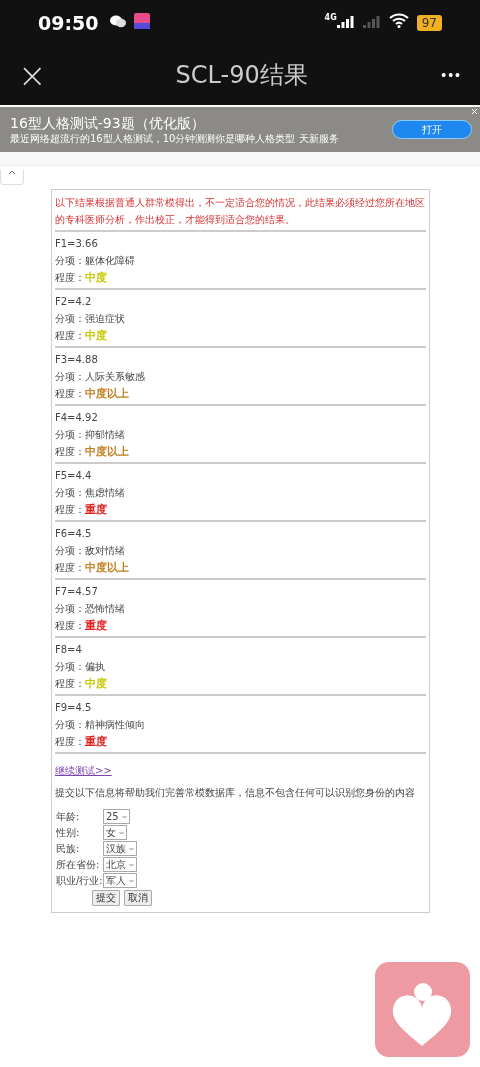 This screenshot has width=480, height=1067. I want to click on field-label: 职业/行业:, so click(79, 881).